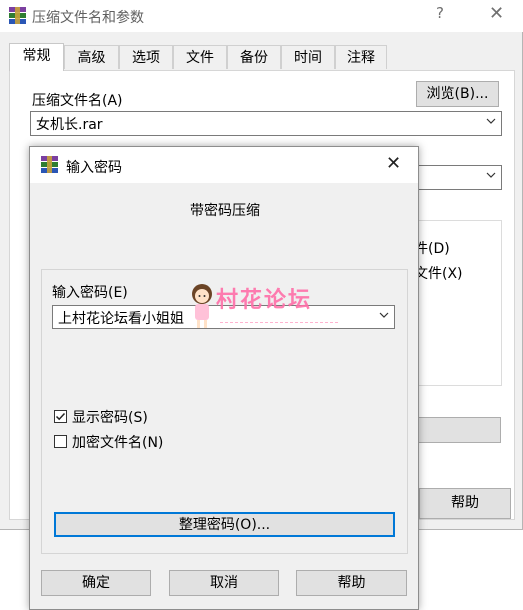 This screenshot has width=523, height=610. What do you see at coordinates (88, 18) in the screenshot?
I see `window-title: 压缩文件名和参数` at bounding box center [88, 18].